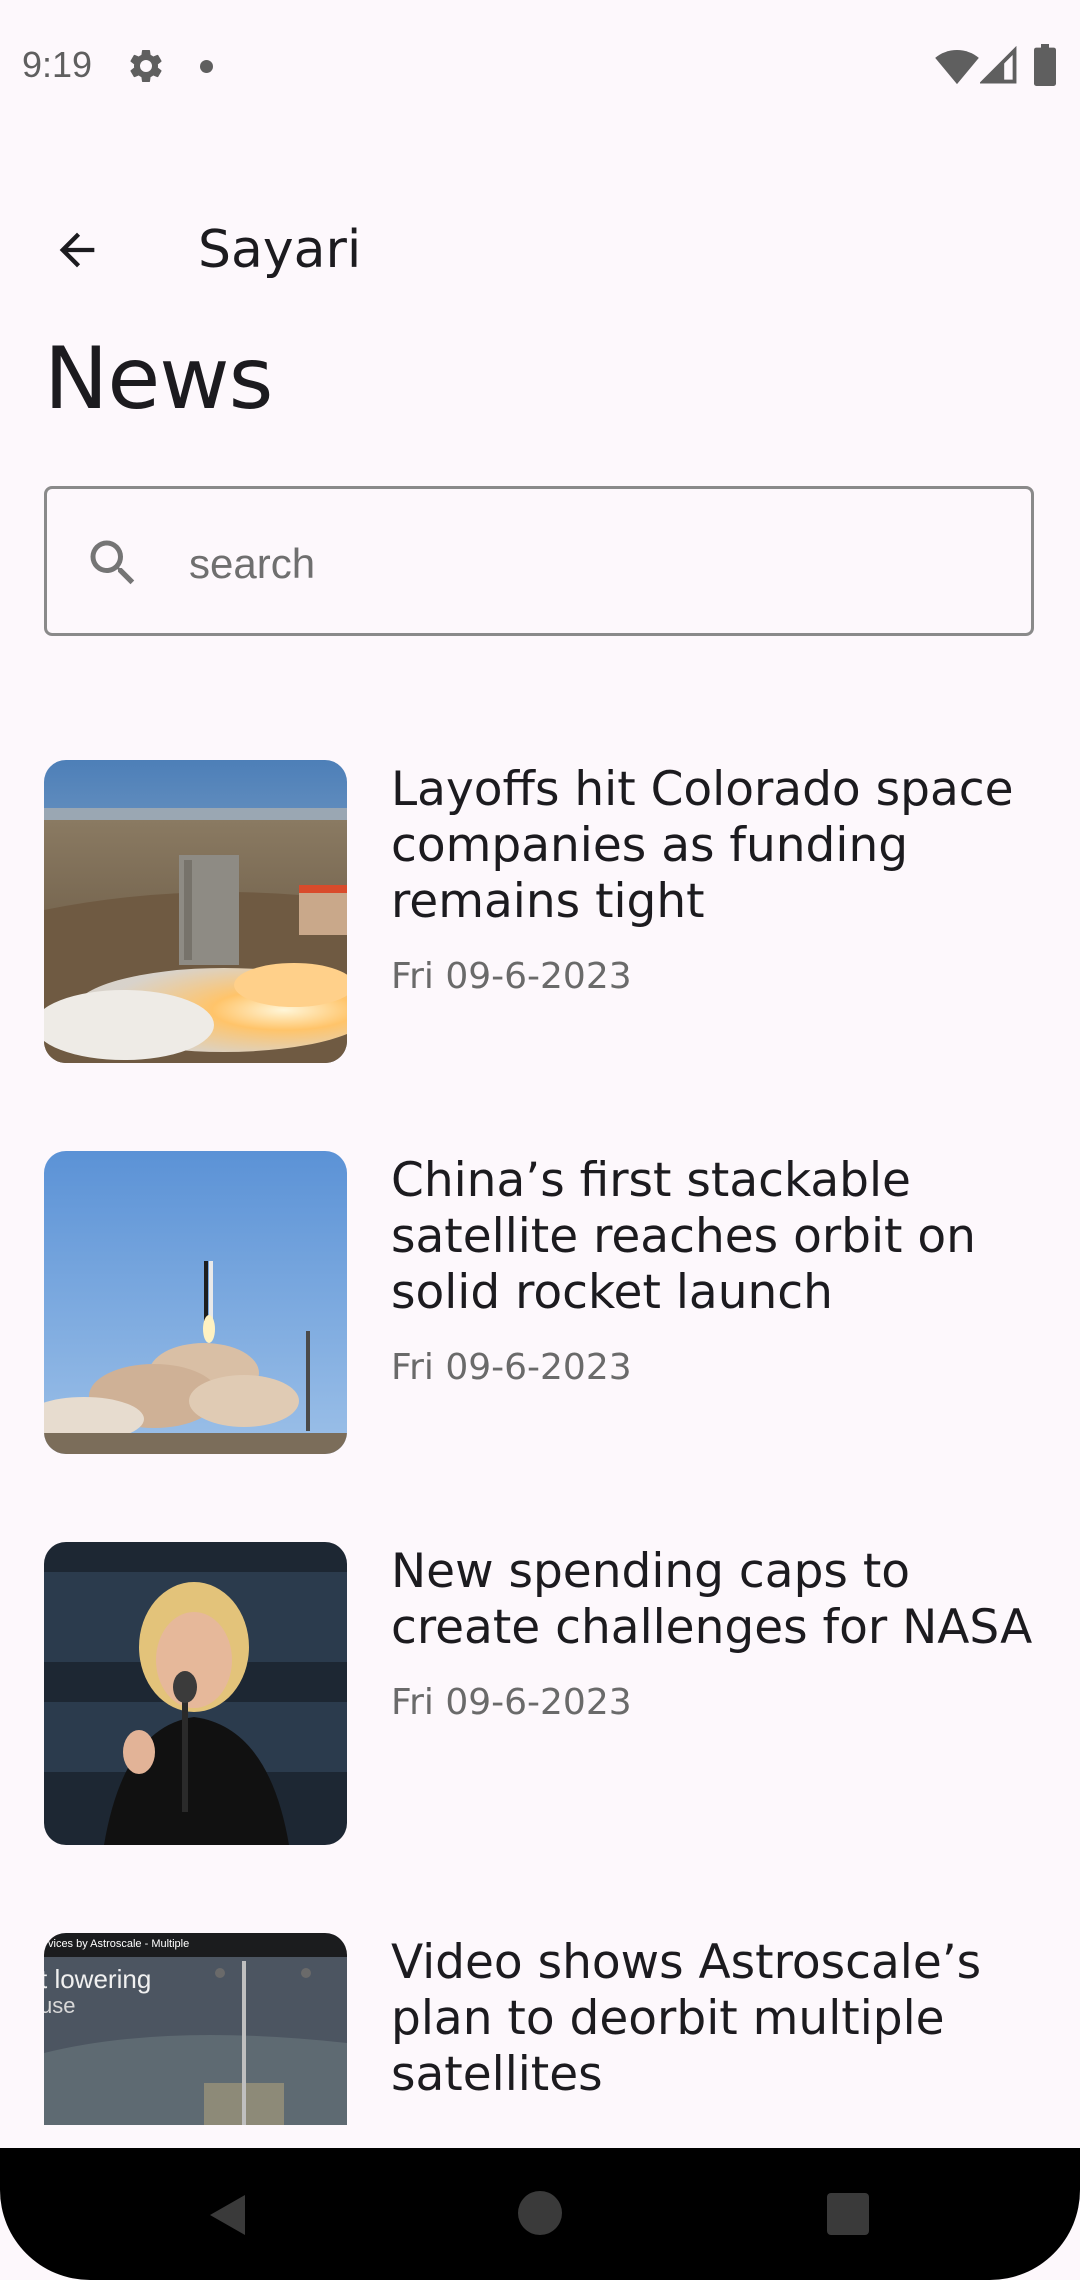 The width and height of the screenshot is (1080, 2280). I want to click on rocket-launch-image, so click(195, 1302).